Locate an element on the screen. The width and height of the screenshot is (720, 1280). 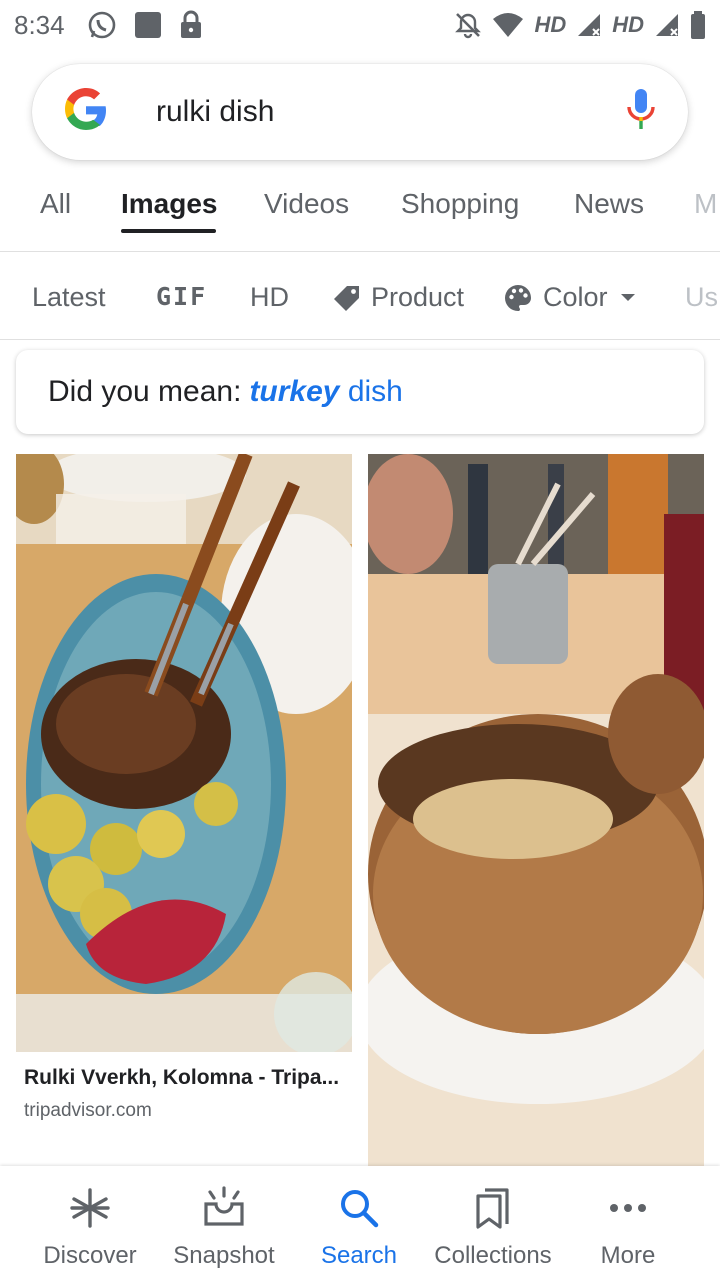
tab-news: News is located at coordinates (609, 204).